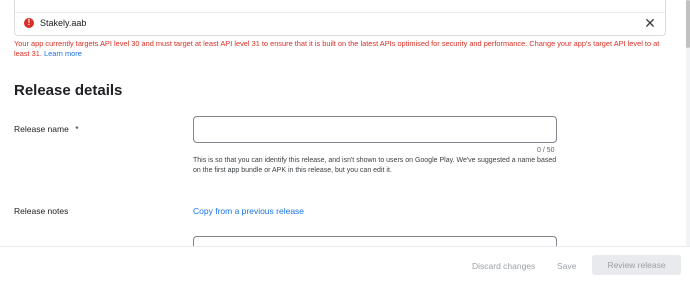 This screenshot has height=284, width=690. What do you see at coordinates (688, 24) in the screenshot?
I see `scrollbar-thumb` at bounding box center [688, 24].